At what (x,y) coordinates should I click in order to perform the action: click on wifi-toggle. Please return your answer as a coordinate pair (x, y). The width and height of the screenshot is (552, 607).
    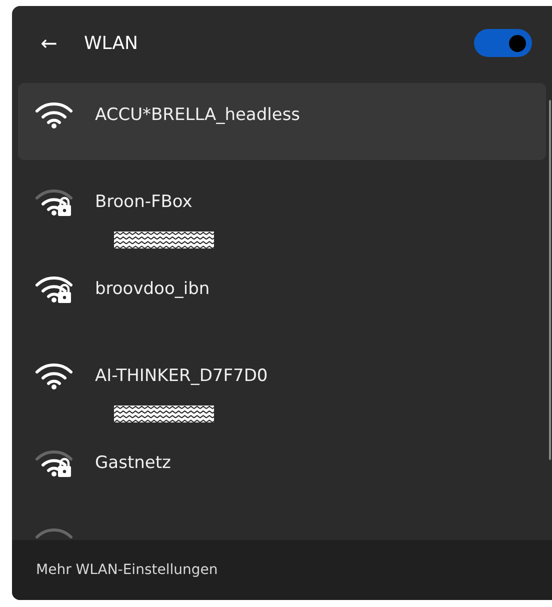
    Looking at the image, I should click on (503, 43).